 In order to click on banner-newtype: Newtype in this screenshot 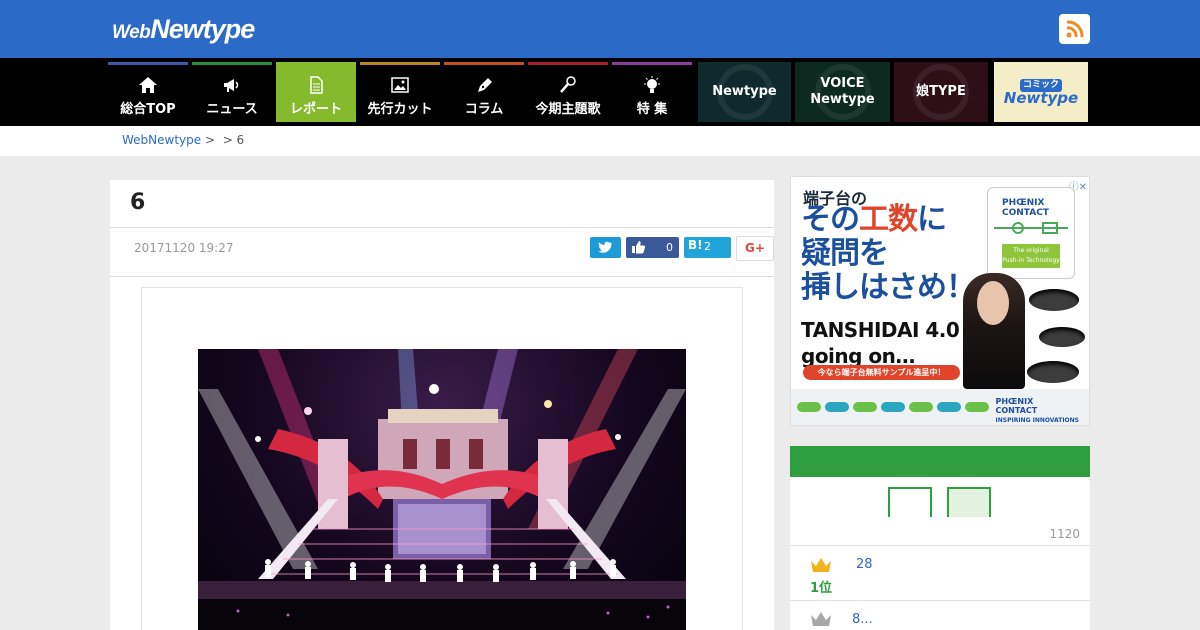, I will do `click(744, 92)`.